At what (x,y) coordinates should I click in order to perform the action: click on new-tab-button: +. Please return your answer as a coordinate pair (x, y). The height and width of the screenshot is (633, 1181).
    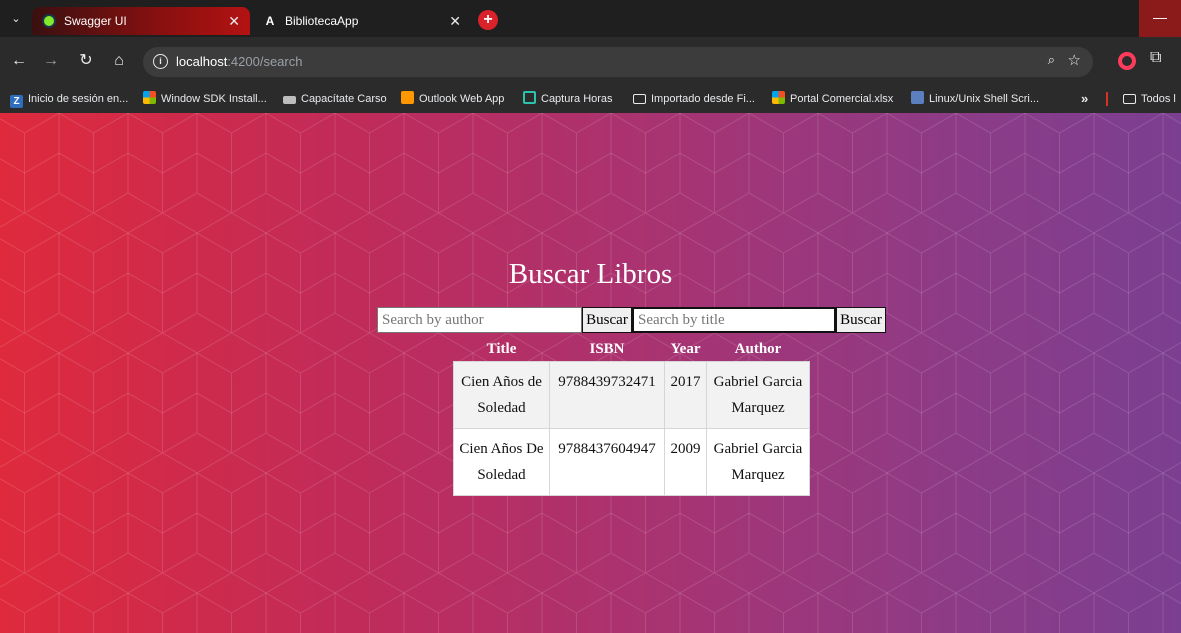
    Looking at the image, I should click on (488, 20).